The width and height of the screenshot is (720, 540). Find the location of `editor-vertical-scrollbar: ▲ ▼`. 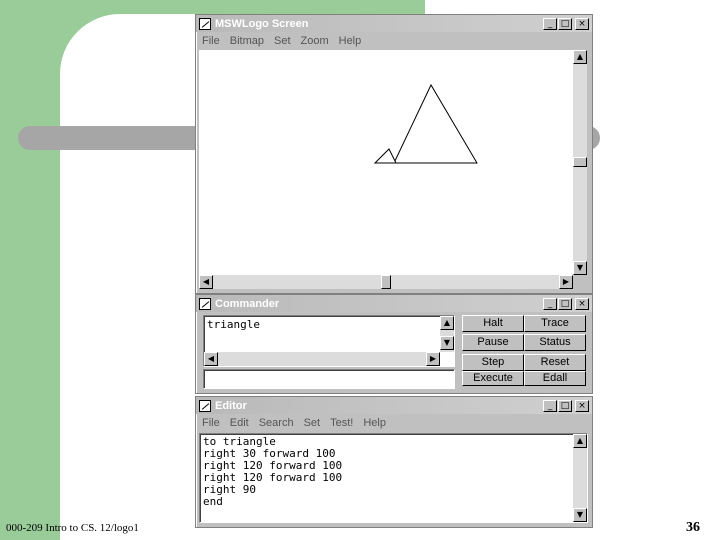

editor-vertical-scrollbar: ▲ ▼ is located at coordinates (580, 478).